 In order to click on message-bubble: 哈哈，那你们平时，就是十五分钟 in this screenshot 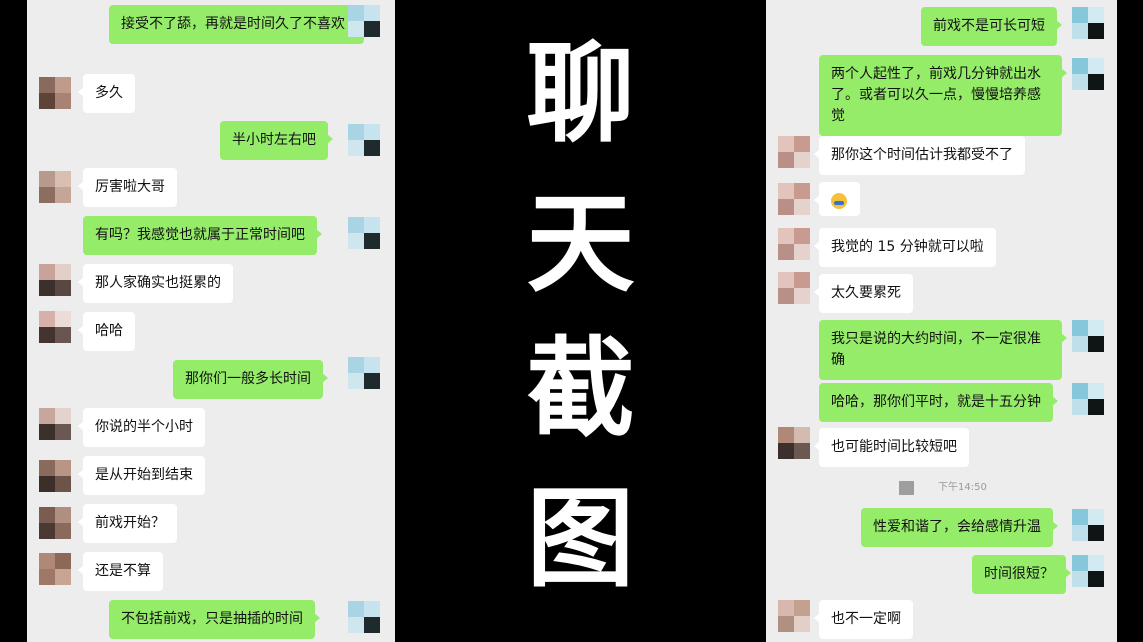, I will do `click(938, 402)`.